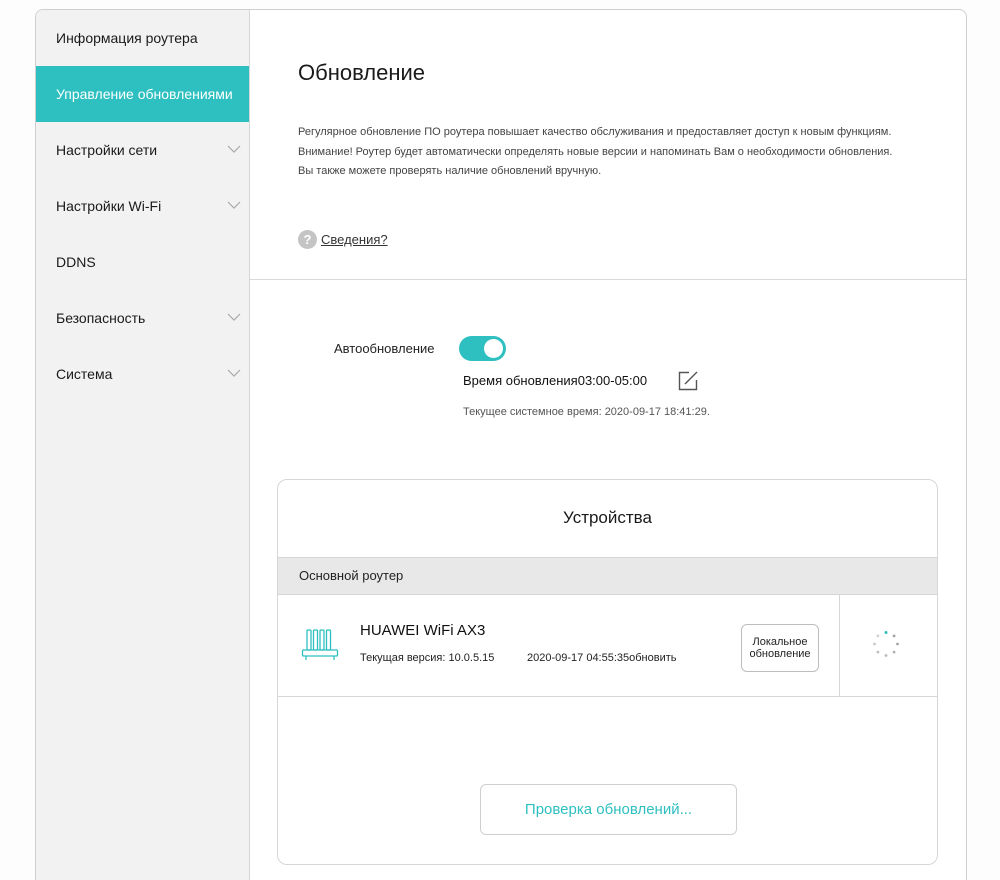 The image size is (1000, 880). I want to click on details-link: Сведения?, so click(354, 239).